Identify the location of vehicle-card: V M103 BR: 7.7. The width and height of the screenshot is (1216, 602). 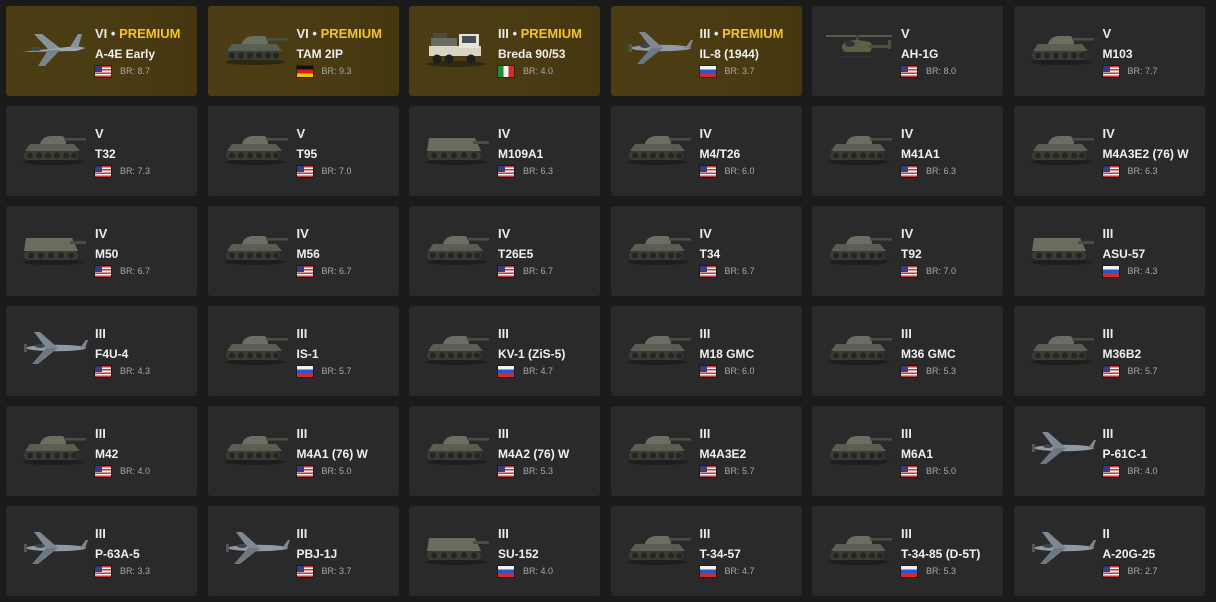
(1109, 51).